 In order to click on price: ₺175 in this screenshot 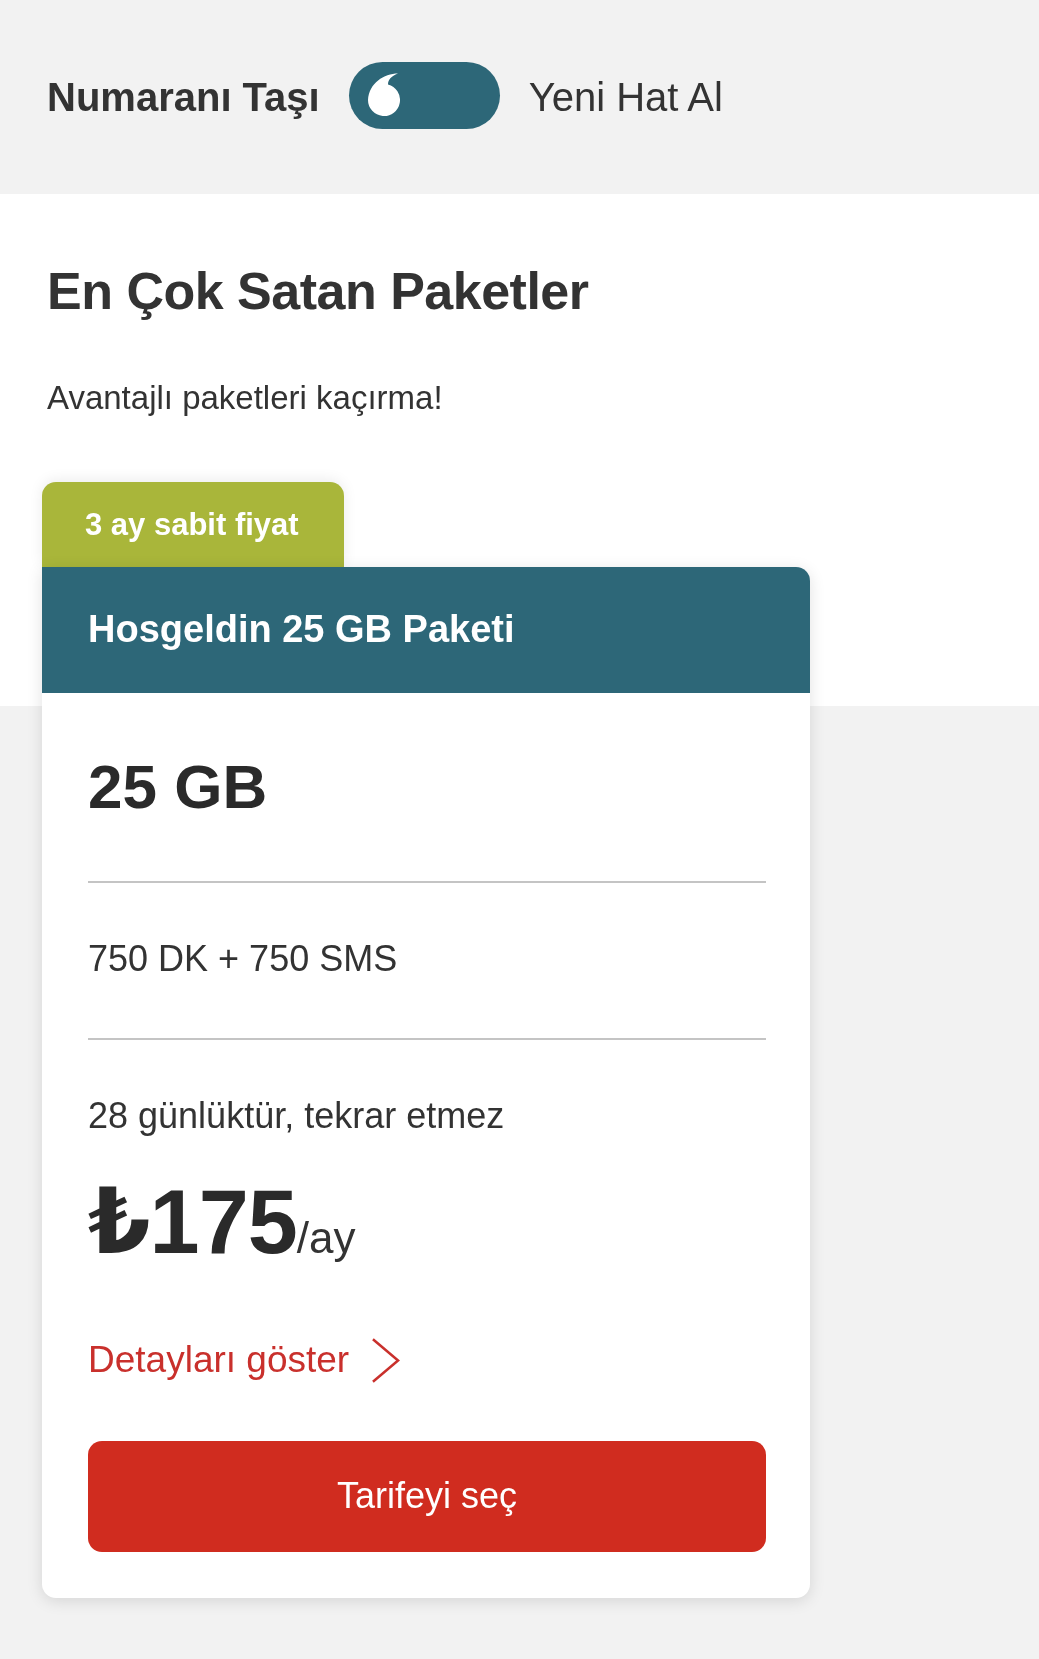, I will do `click(192, 1221)`.